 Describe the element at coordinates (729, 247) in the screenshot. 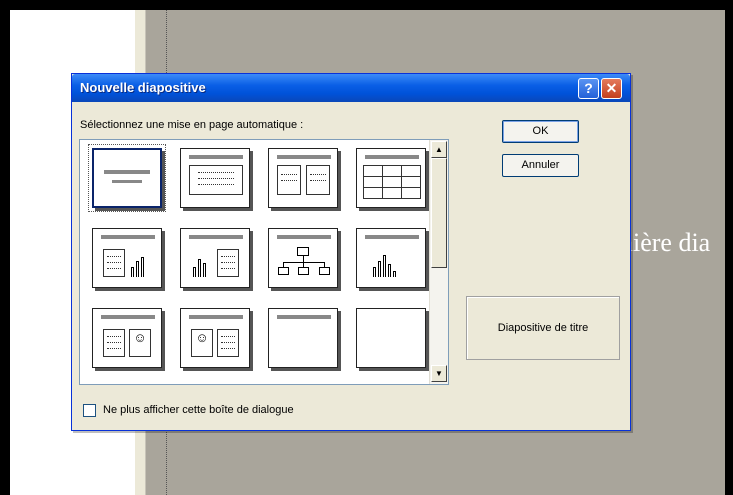

I see `screen-frame-right` at that location.